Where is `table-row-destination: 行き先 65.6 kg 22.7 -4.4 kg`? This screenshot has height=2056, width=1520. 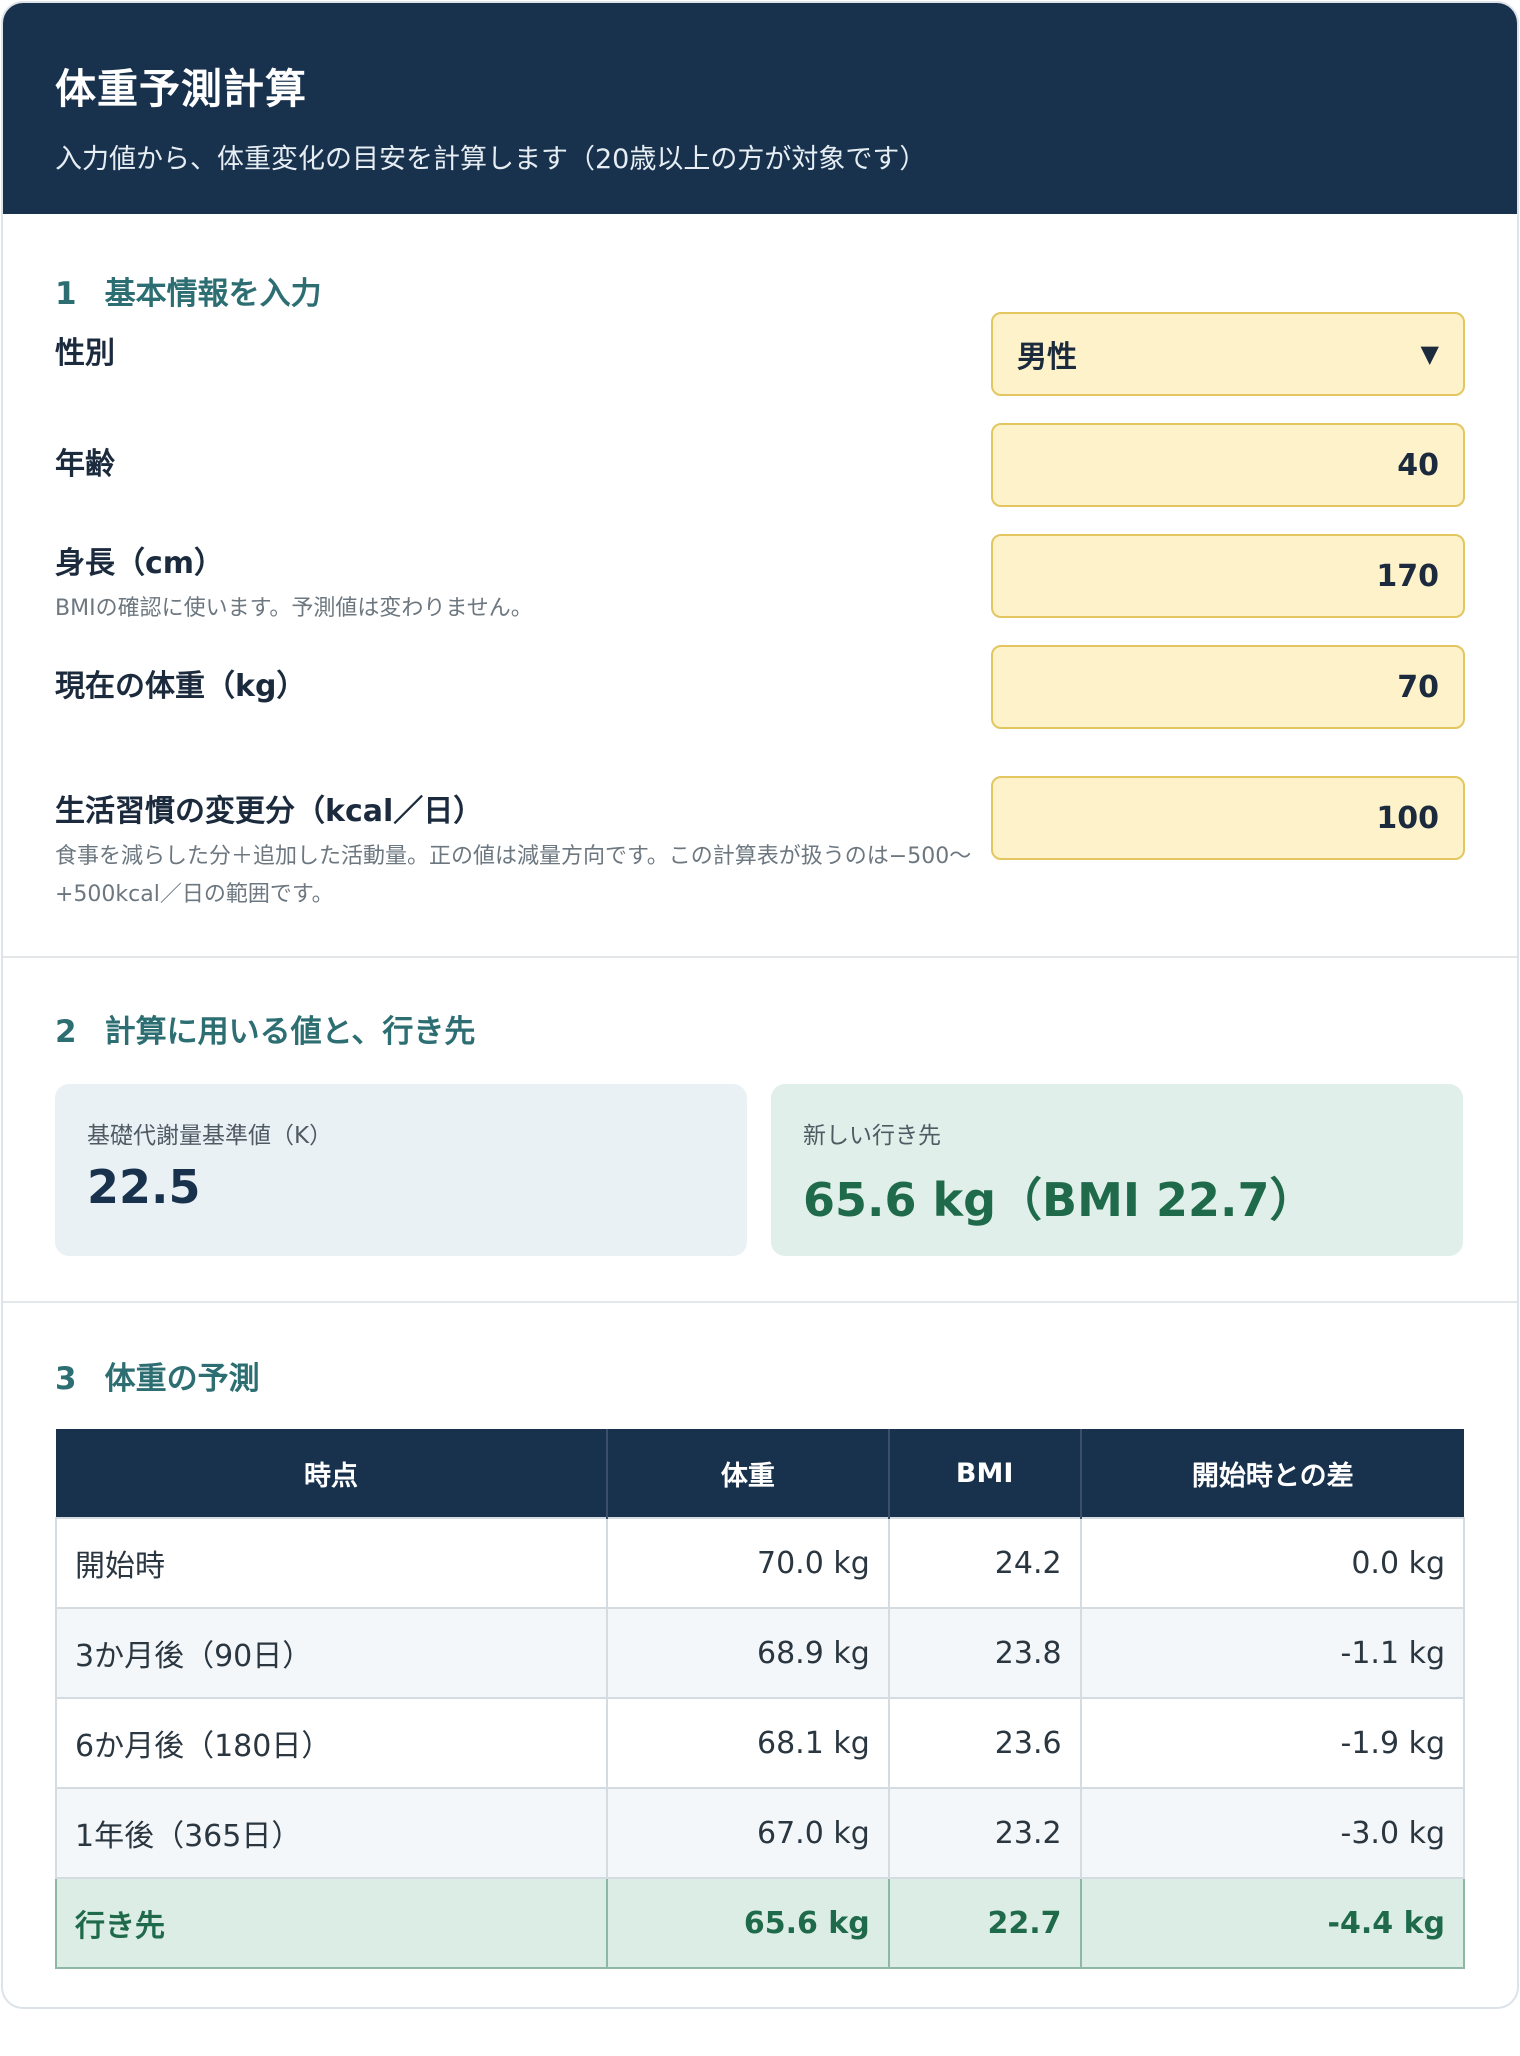
table-row-destination: 行き先 65.6 kg 22.7 -4.4 kg is located at coordinates (760, 1923).